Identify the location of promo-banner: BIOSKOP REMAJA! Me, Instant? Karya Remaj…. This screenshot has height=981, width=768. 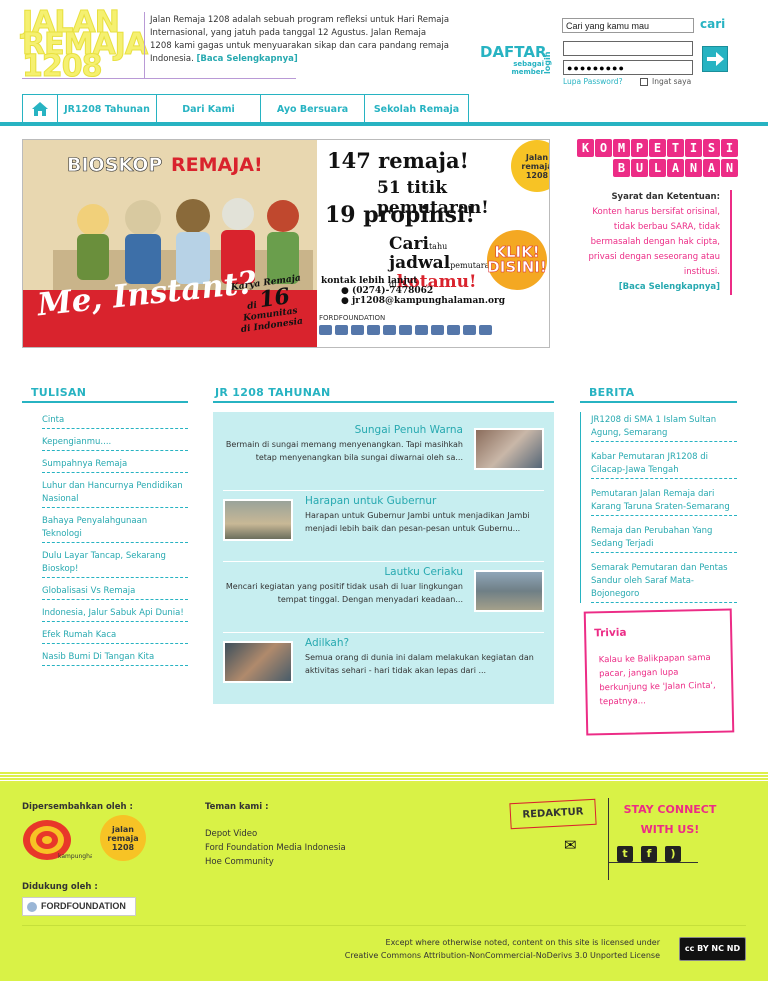
(286, 243).